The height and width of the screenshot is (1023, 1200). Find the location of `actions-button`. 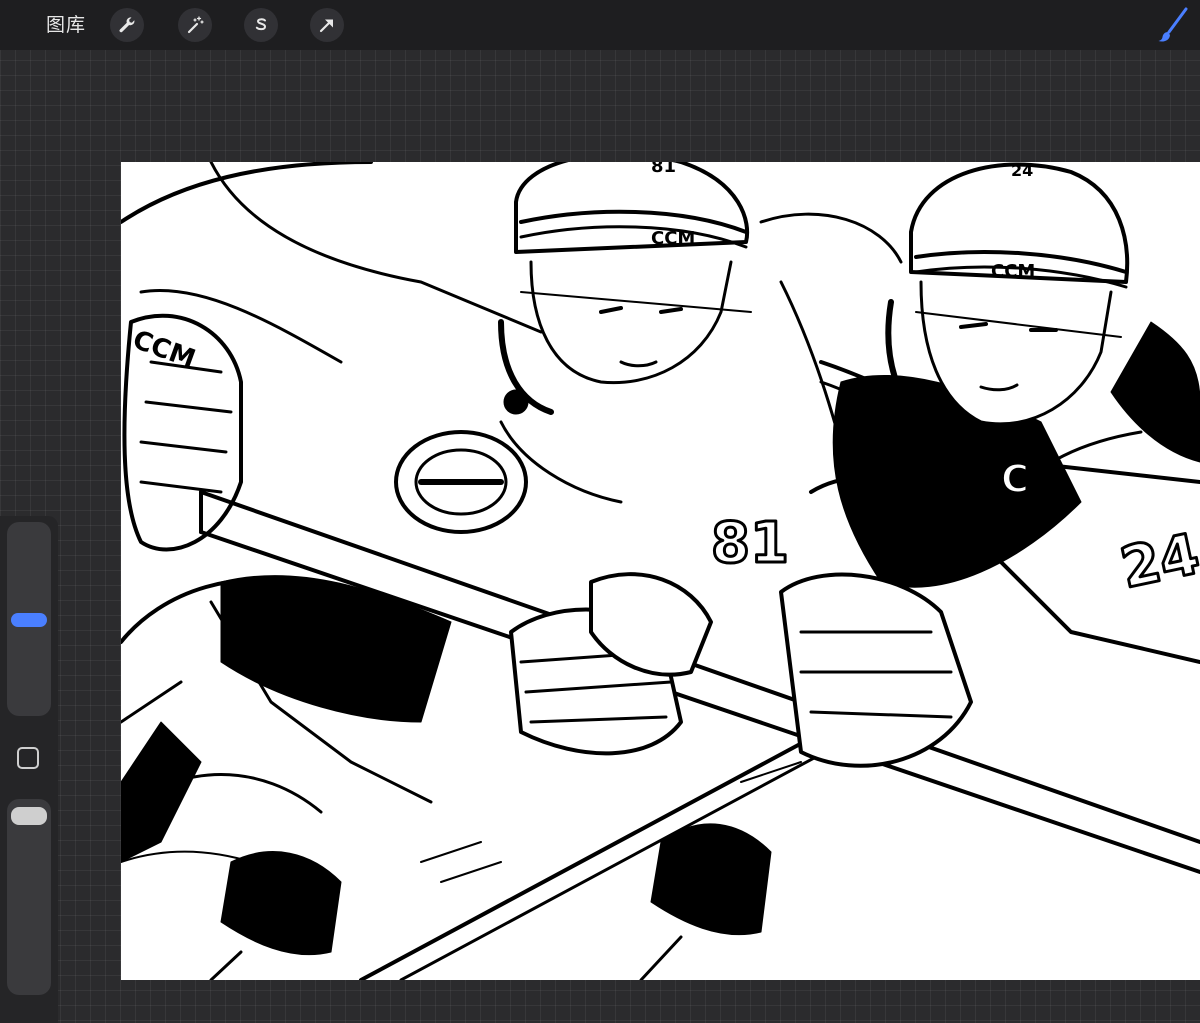

actions-button is located at coordinates (127, 25).